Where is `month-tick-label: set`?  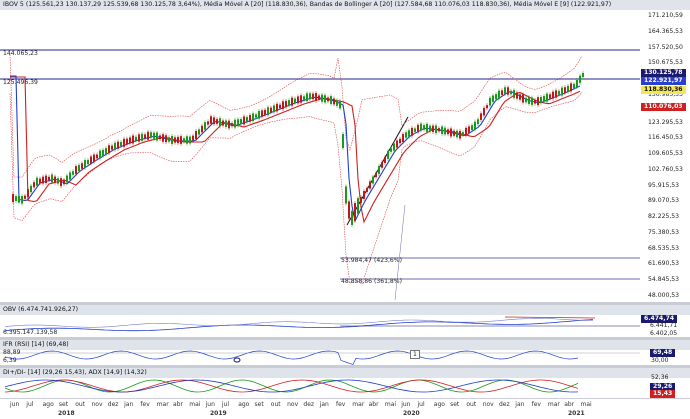
month-tick-label: set is located at coordinates (455, 404).